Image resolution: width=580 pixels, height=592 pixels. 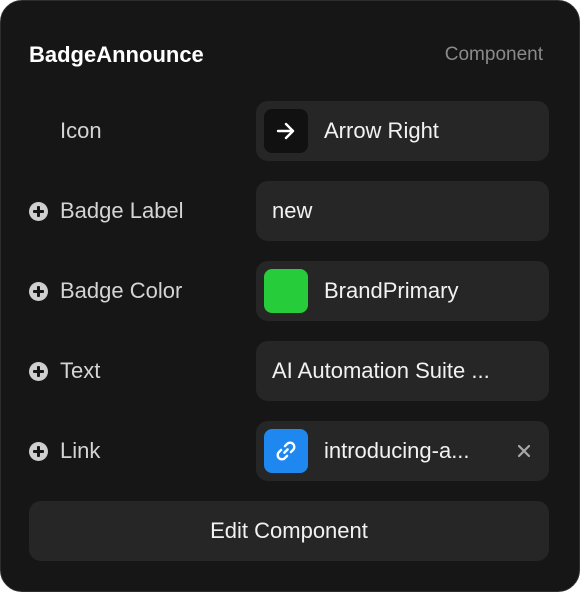 I want to click on prop-label-badge-label: Badge Label, so click(x=122, y=210).